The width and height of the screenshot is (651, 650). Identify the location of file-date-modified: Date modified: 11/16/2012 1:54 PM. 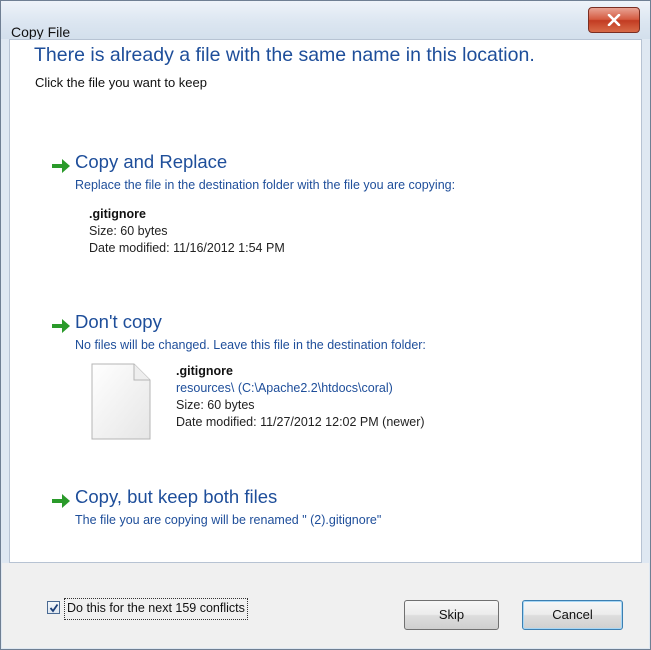
(187, 248).